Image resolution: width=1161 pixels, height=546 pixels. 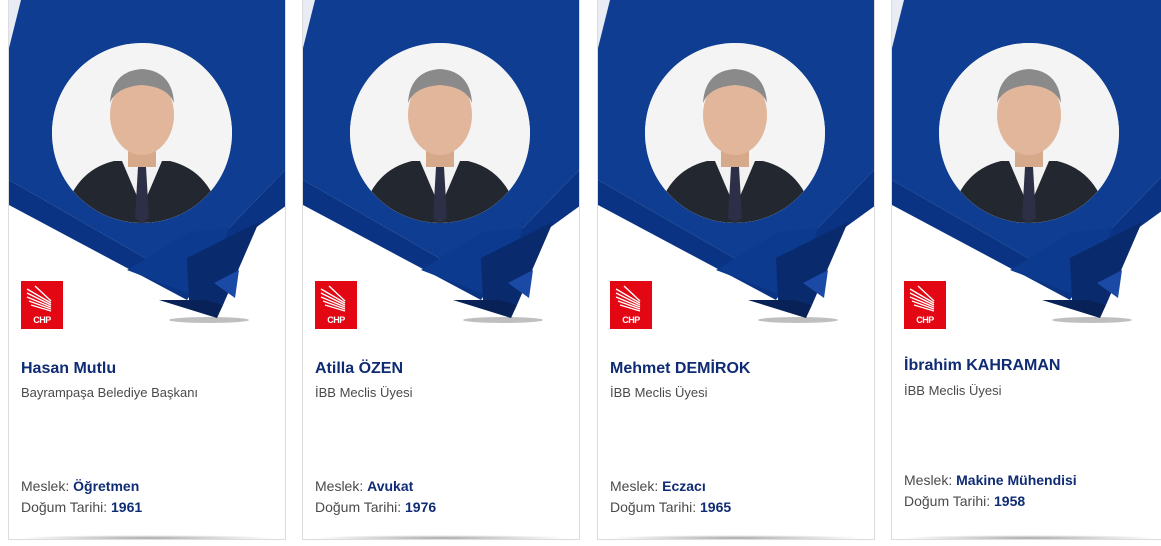 I want to click on birth-year-value: 1976, so click(x=421, y=507).